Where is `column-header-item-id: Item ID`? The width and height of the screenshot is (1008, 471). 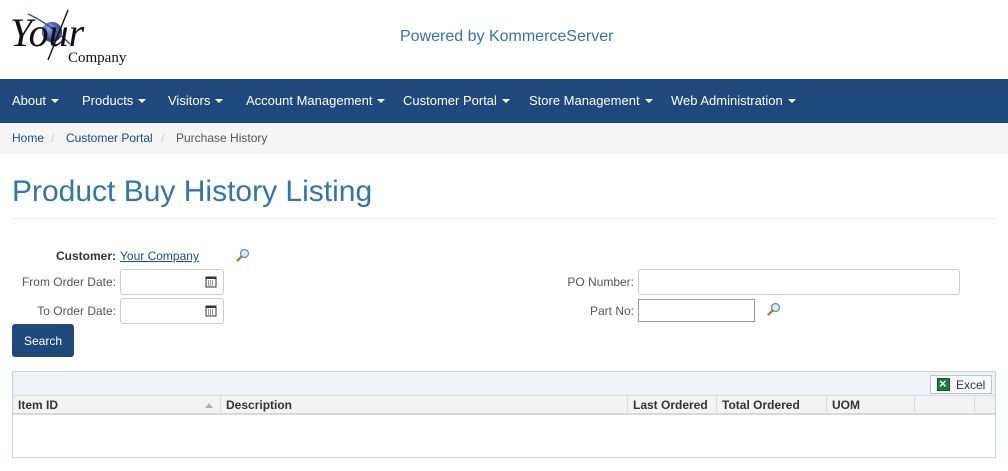
column-header-item-id: Item ID is located at coordinates (117, 405).